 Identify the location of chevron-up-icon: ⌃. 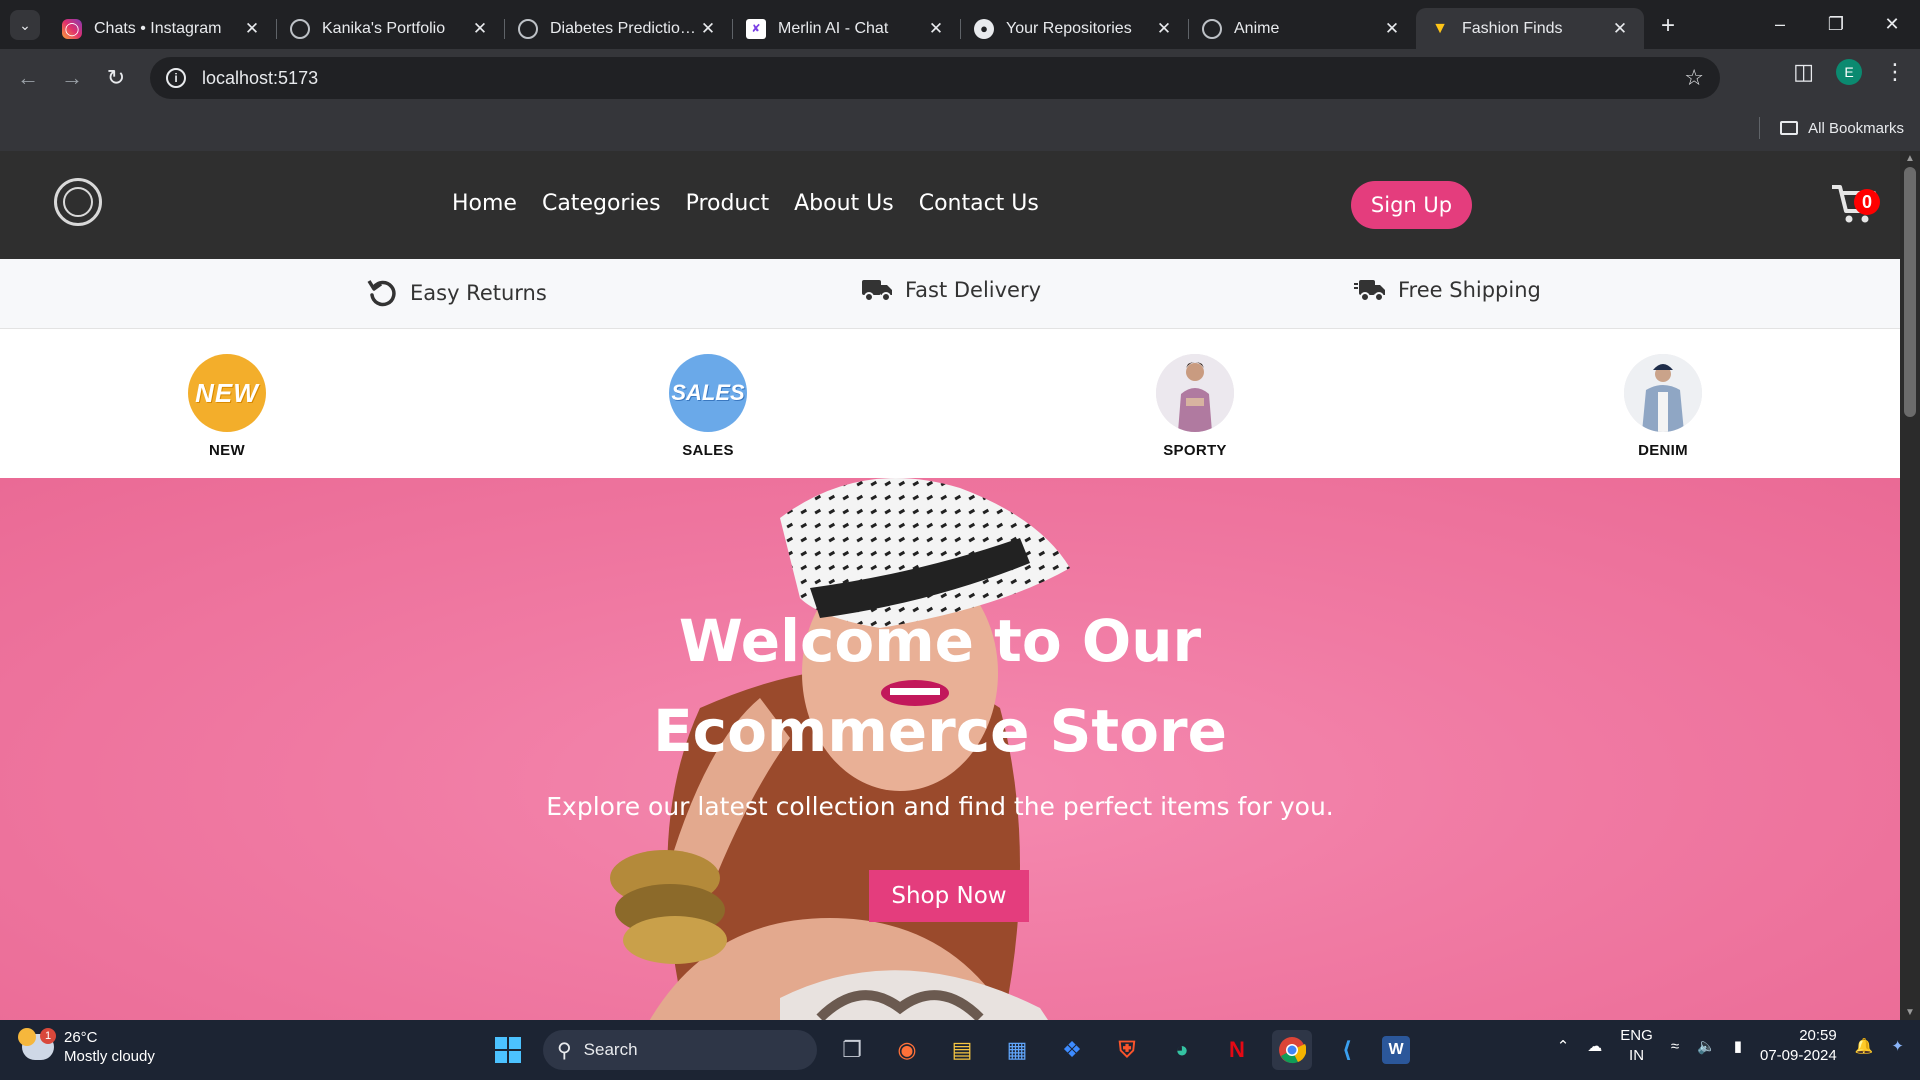
(1563, 1046).